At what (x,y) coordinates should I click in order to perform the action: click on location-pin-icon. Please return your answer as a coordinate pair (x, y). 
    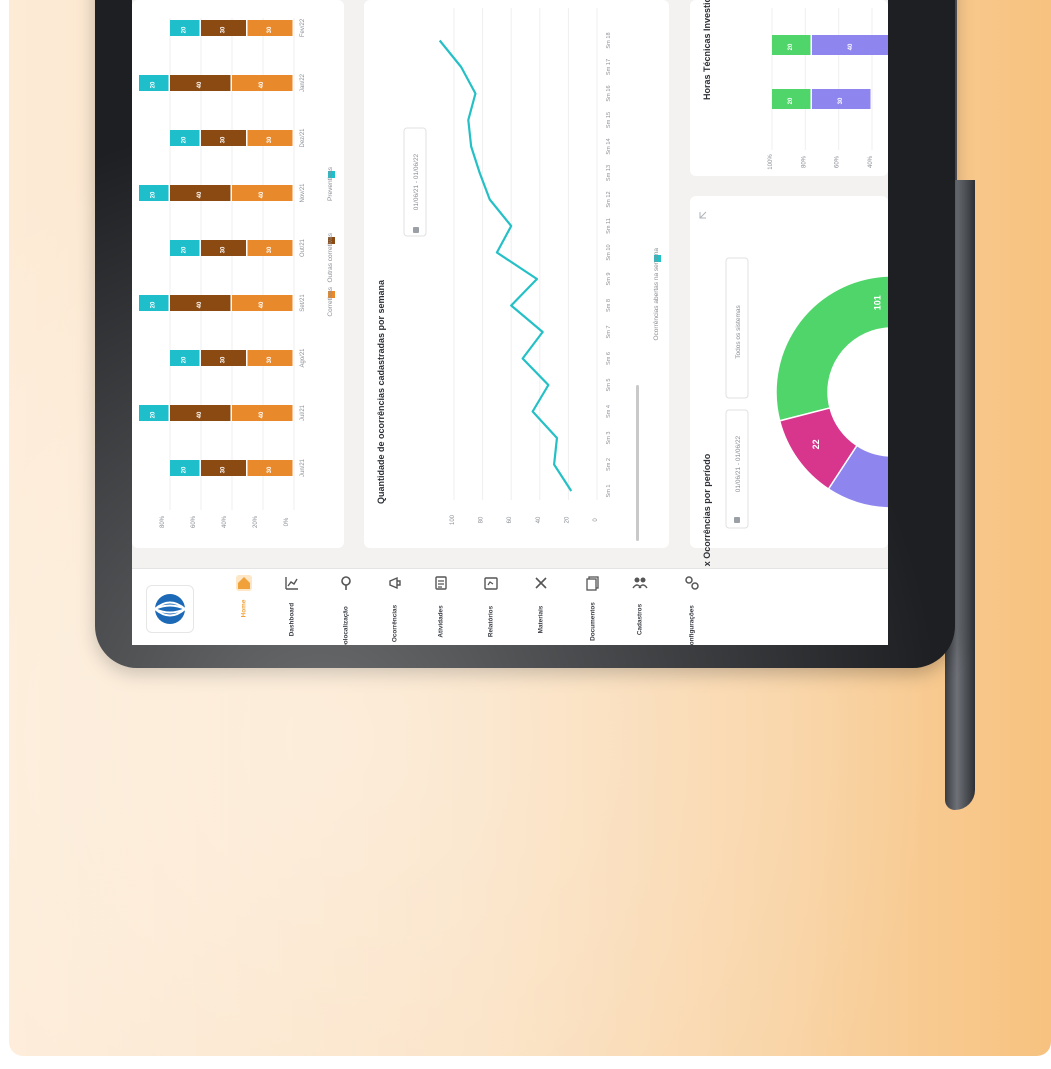
    Looking at the image, I should click on (346, 583).